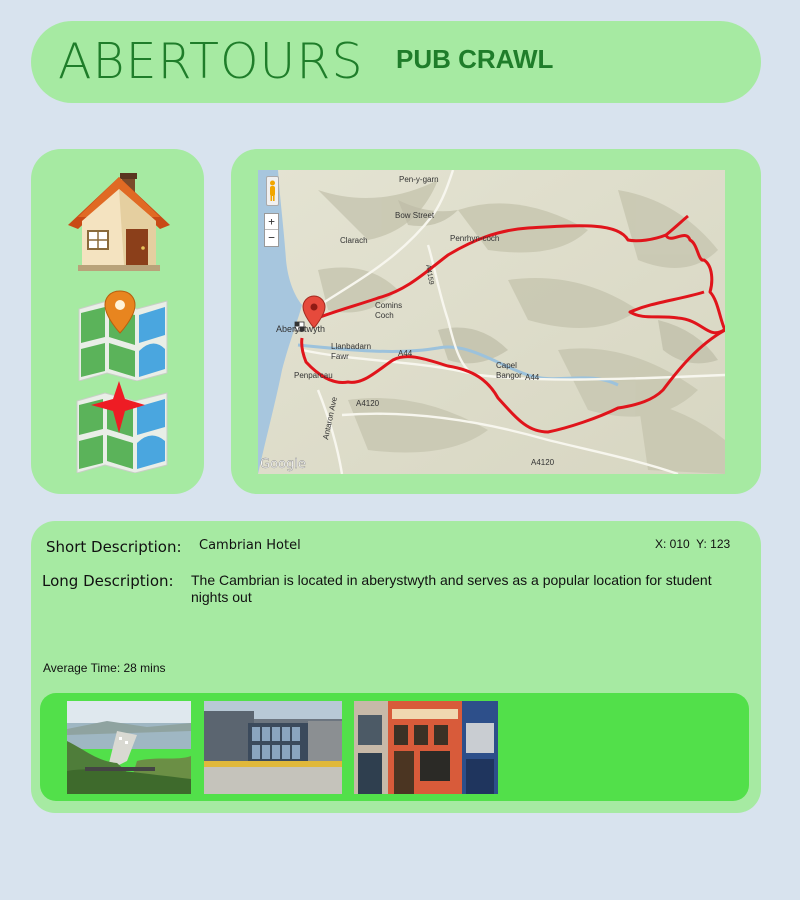 This screenshot has width=800, height=900. What do you see at coordinates (283, 464) in the screenshot?
I see `google-watermark: Google` at bounding box center [283, 464].